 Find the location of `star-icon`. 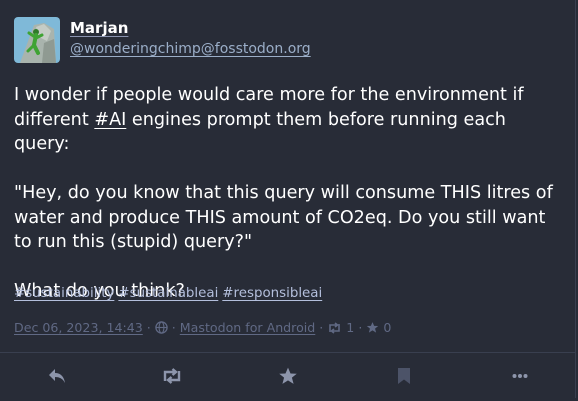

star-icon is located at coordinates (372, 327).